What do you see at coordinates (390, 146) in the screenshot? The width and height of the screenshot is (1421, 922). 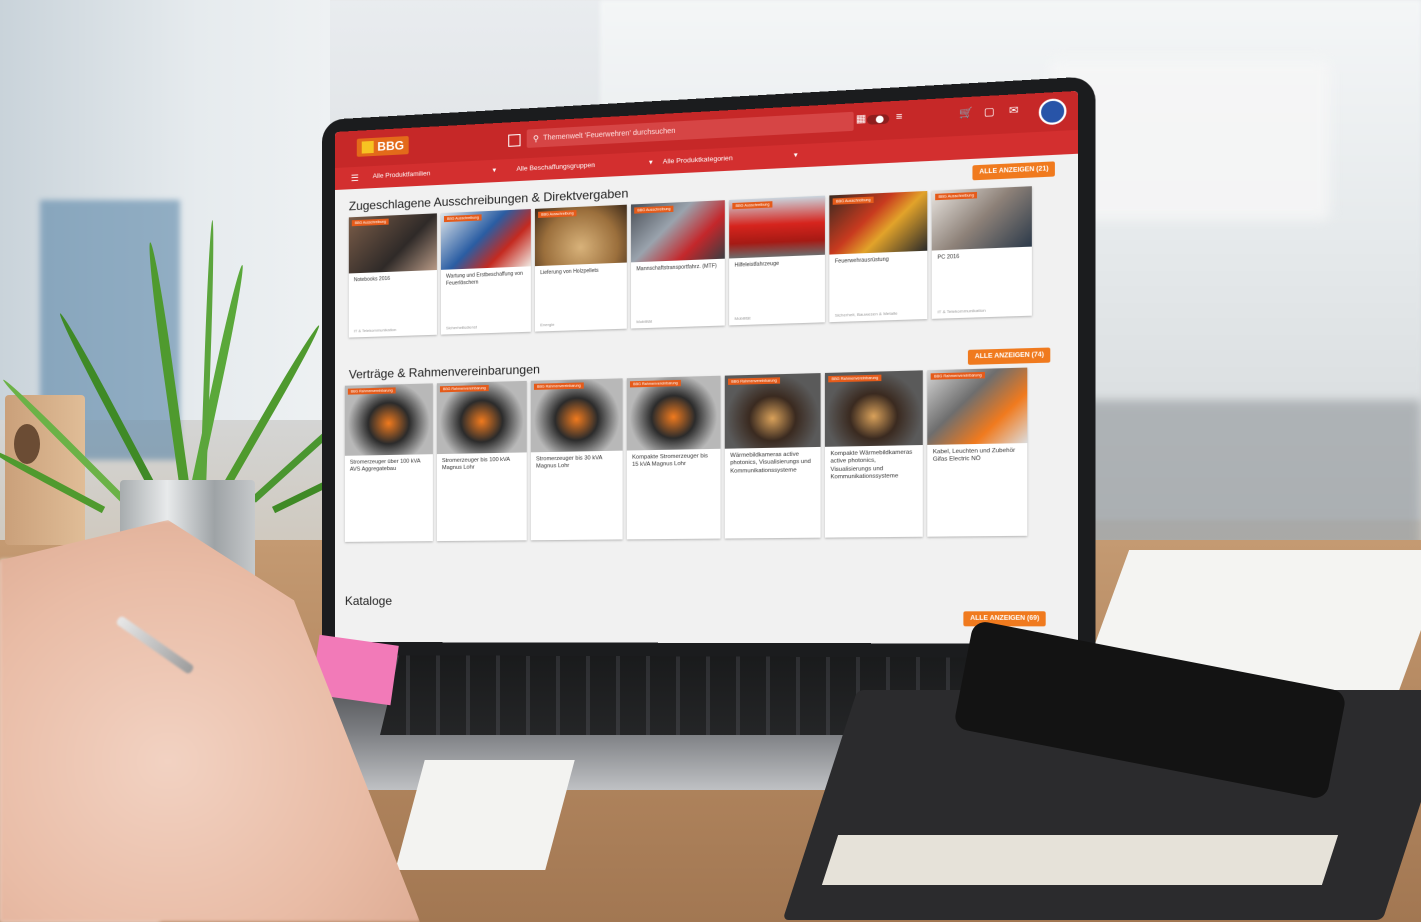 I see `logo-text: BBG` at bounding box center [390, 146].